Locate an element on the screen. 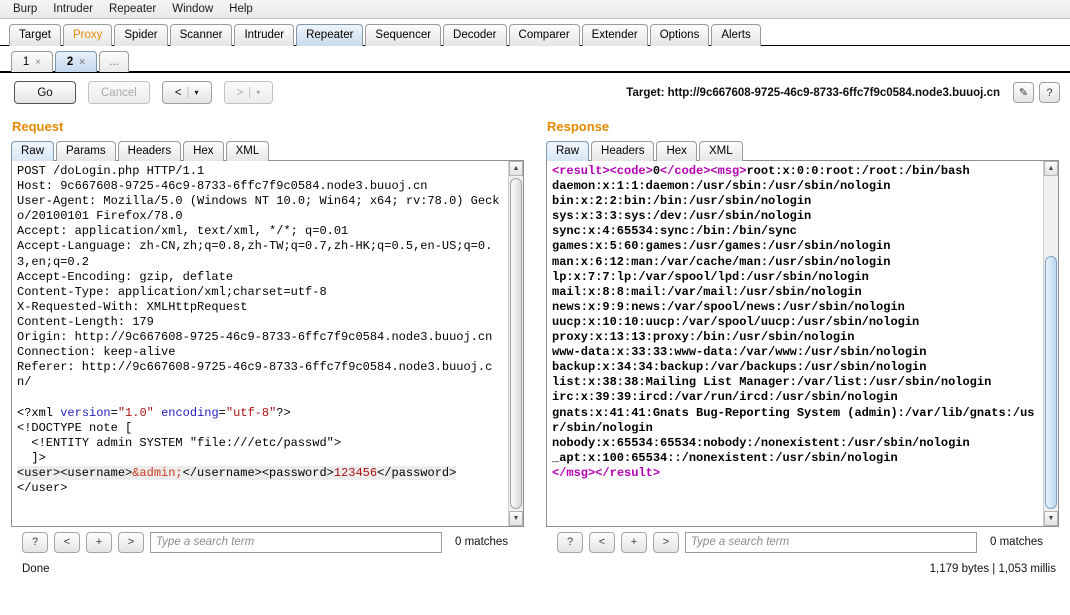 The width and height of the screenshot is (1070, 615). response-title: Response is located at coordinates (578, 126).